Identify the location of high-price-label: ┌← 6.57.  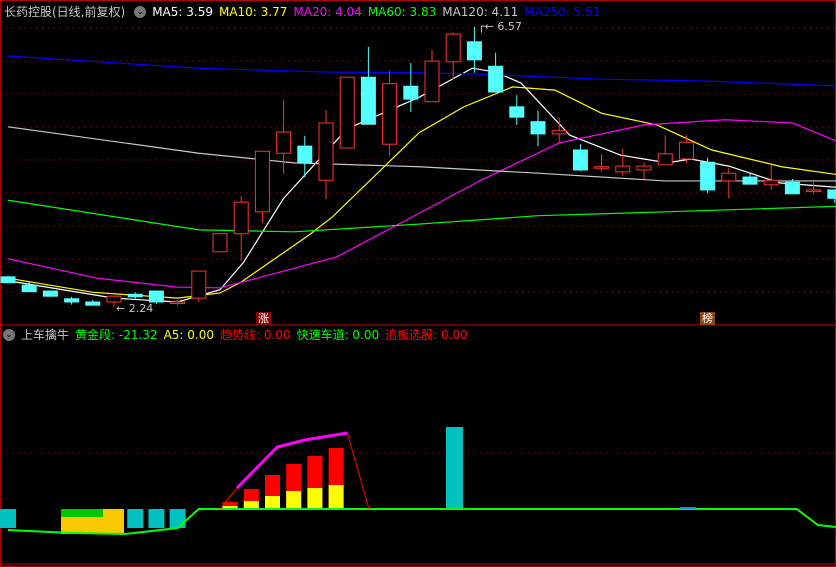
(500, 26).